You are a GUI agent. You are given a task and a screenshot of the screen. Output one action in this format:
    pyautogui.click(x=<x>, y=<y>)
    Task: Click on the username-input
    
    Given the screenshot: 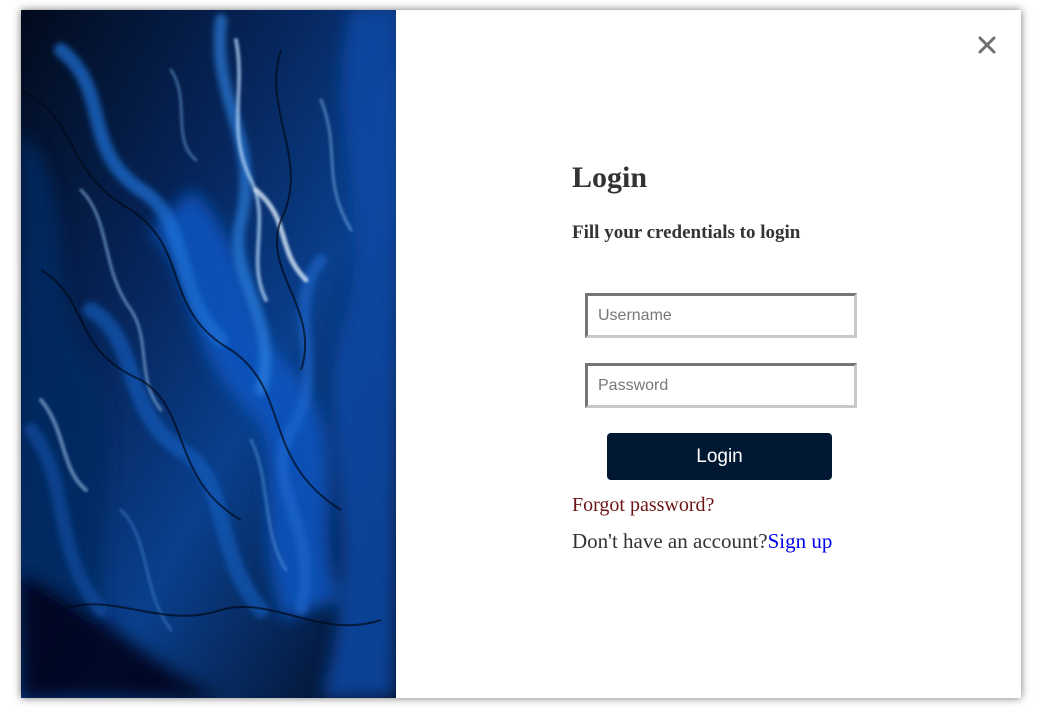 What is the action you would take?
    pyautogui.click(x=721, y=315)
    